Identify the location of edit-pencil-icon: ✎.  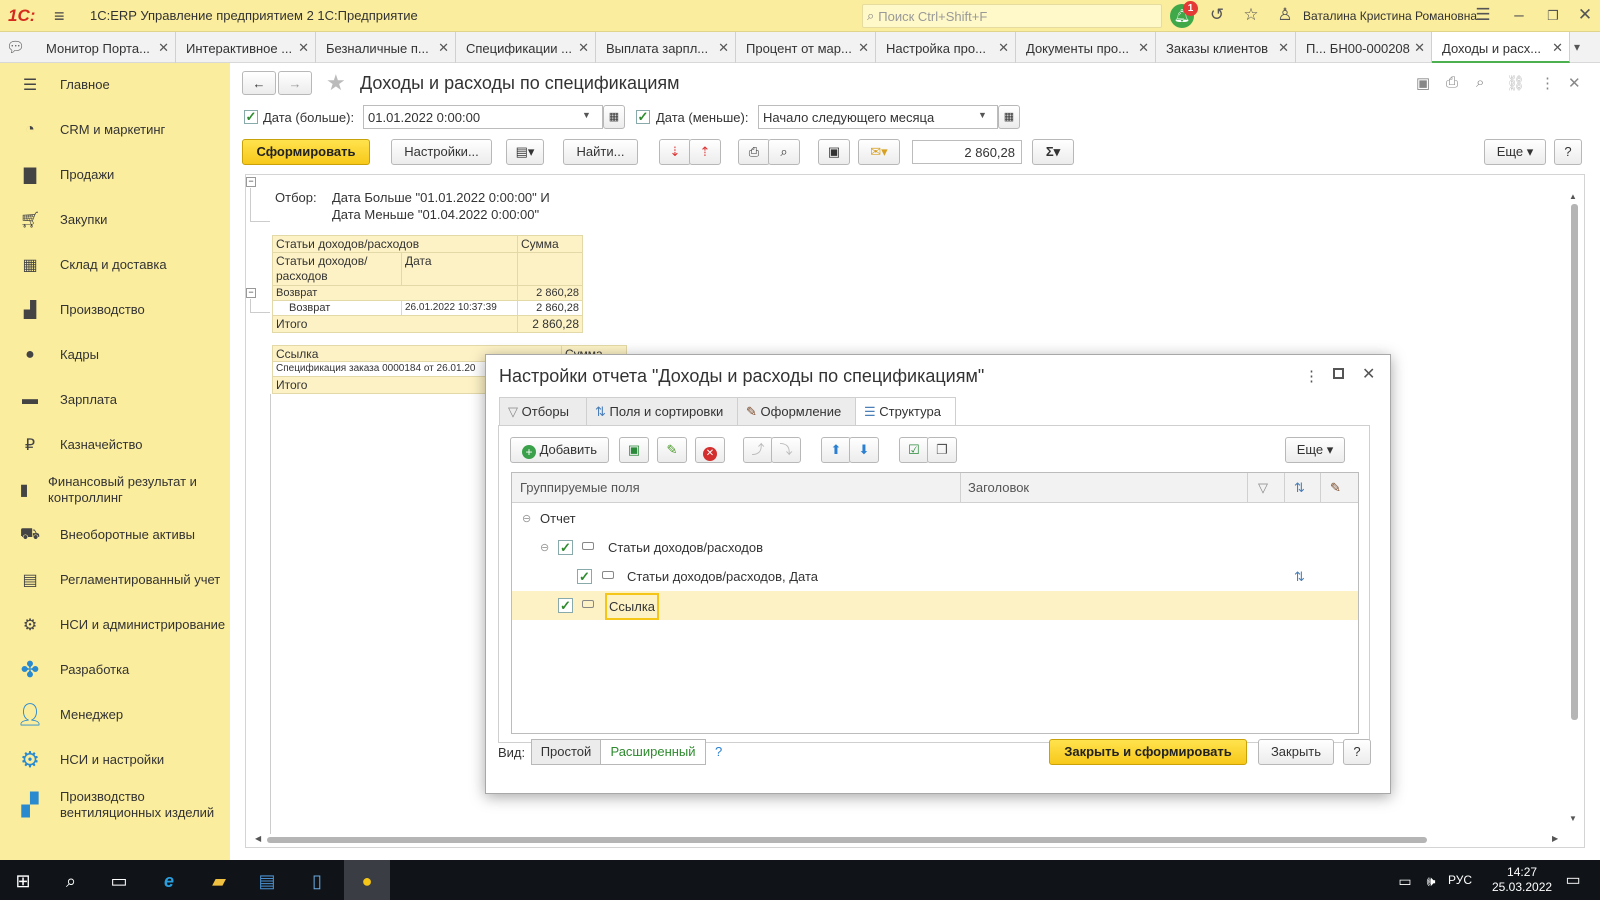
(672, 450).